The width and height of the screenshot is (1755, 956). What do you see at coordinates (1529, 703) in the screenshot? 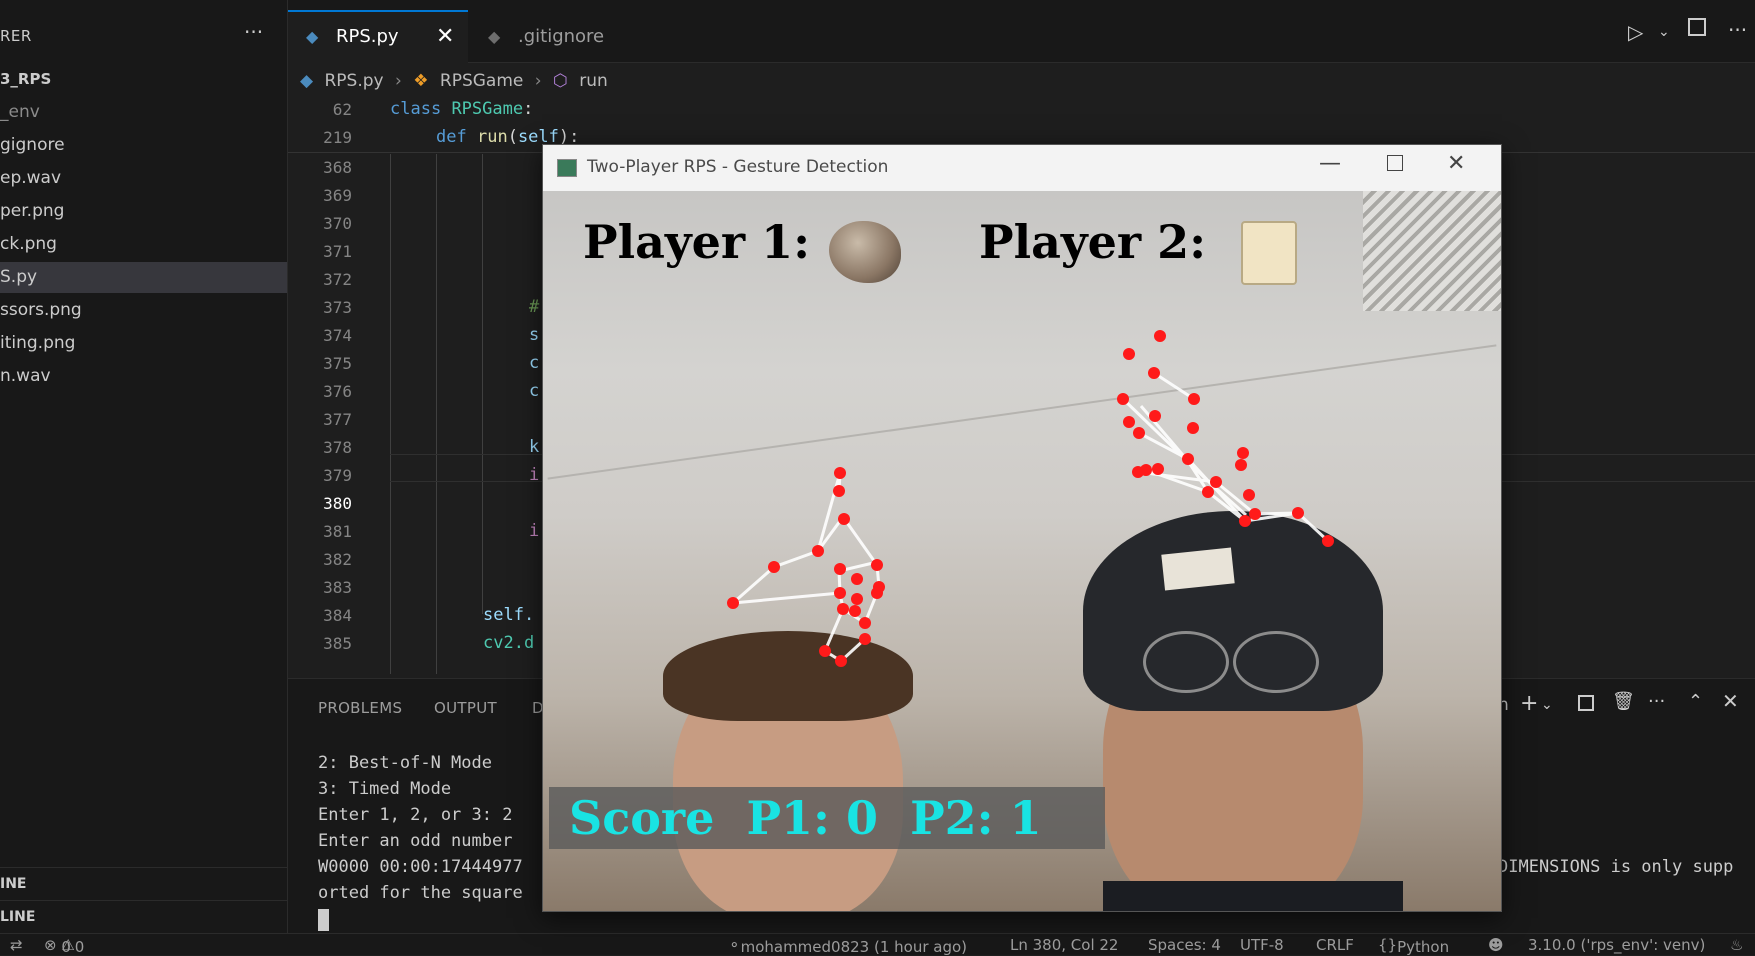
I see `add-terminal-icon: +` at bounding box center [1529, 703].